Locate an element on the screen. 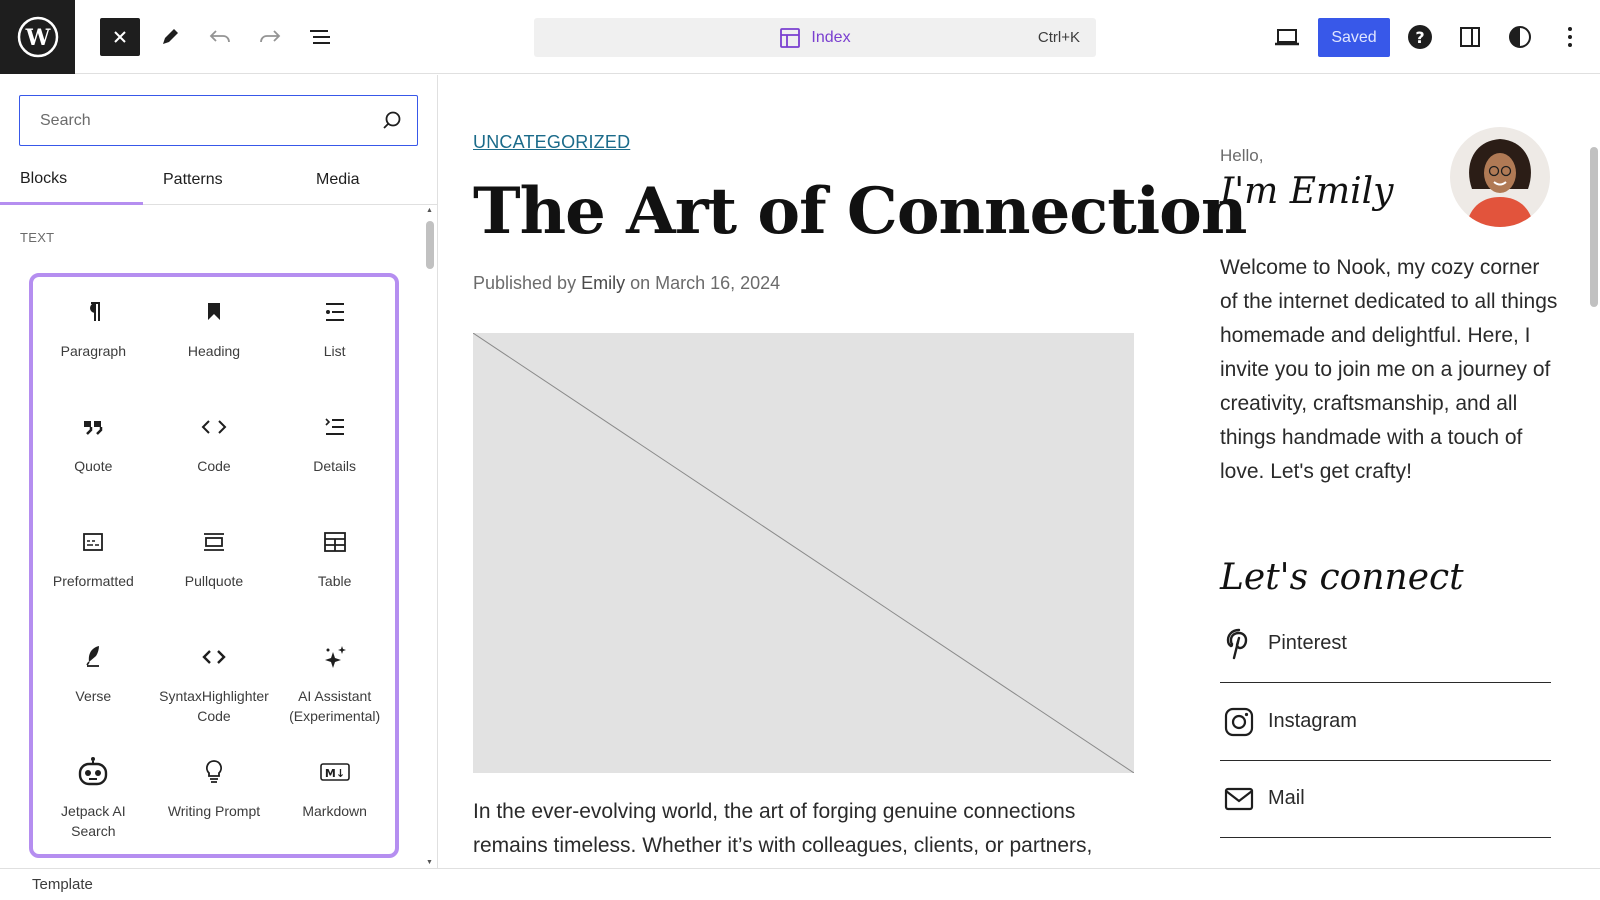  list-view-icon is located at coordinates (320, 37).